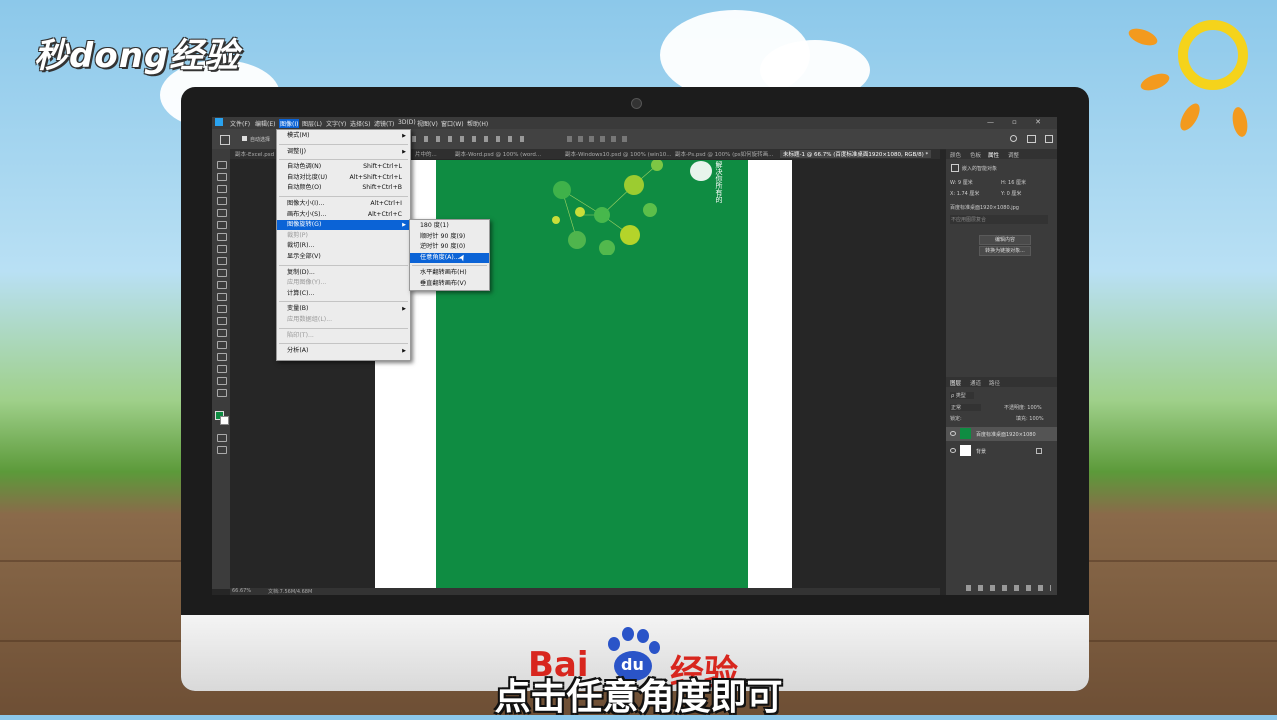 Image resolution: width=1277 pixels, height=720 pixels. What do you see at coordinates (1013, 138) in the screenshot?
I see `search-icon` at bounding box center [1013, 138].